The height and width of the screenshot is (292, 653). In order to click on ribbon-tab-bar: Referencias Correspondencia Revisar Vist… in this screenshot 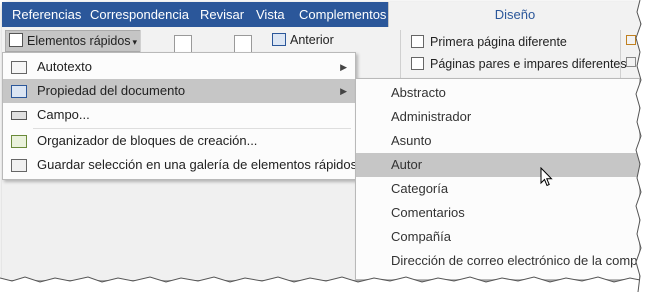, I will do `click(321, 14)`.